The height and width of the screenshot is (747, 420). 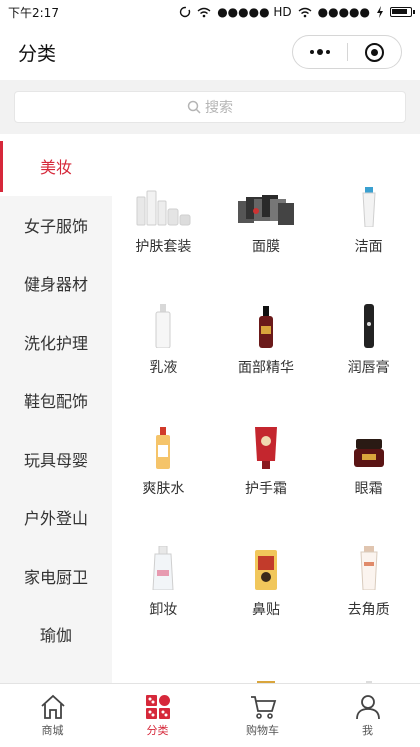 I want to click on product-makeup-remover: 卸妆, so click(x=163, y=590).